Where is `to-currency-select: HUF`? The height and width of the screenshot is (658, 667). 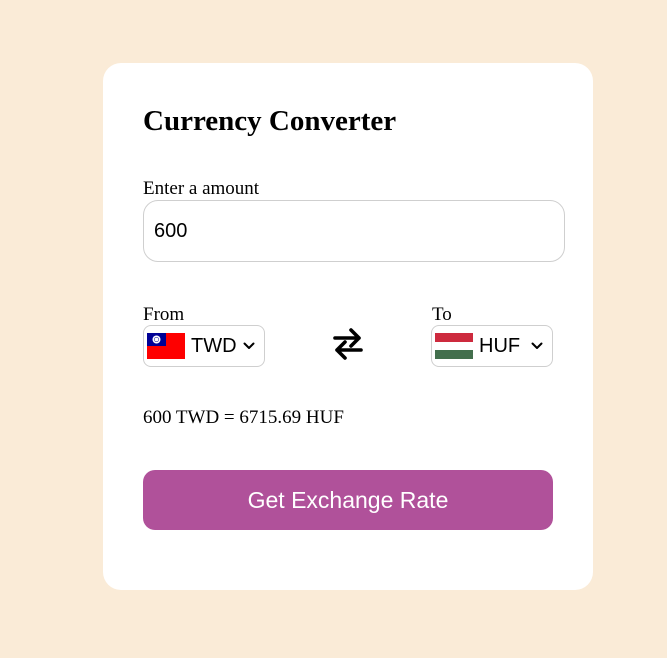
to-currency-select: HUF is located at coordinates (492, 346).